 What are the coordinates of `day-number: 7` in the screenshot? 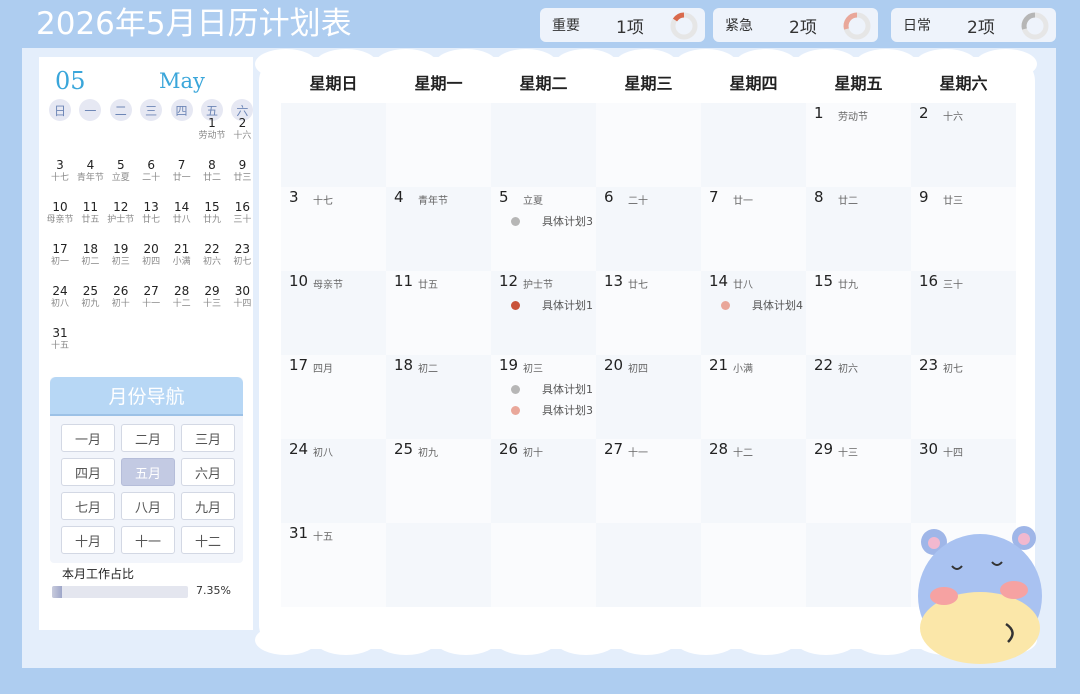 It's located at (714, 197).